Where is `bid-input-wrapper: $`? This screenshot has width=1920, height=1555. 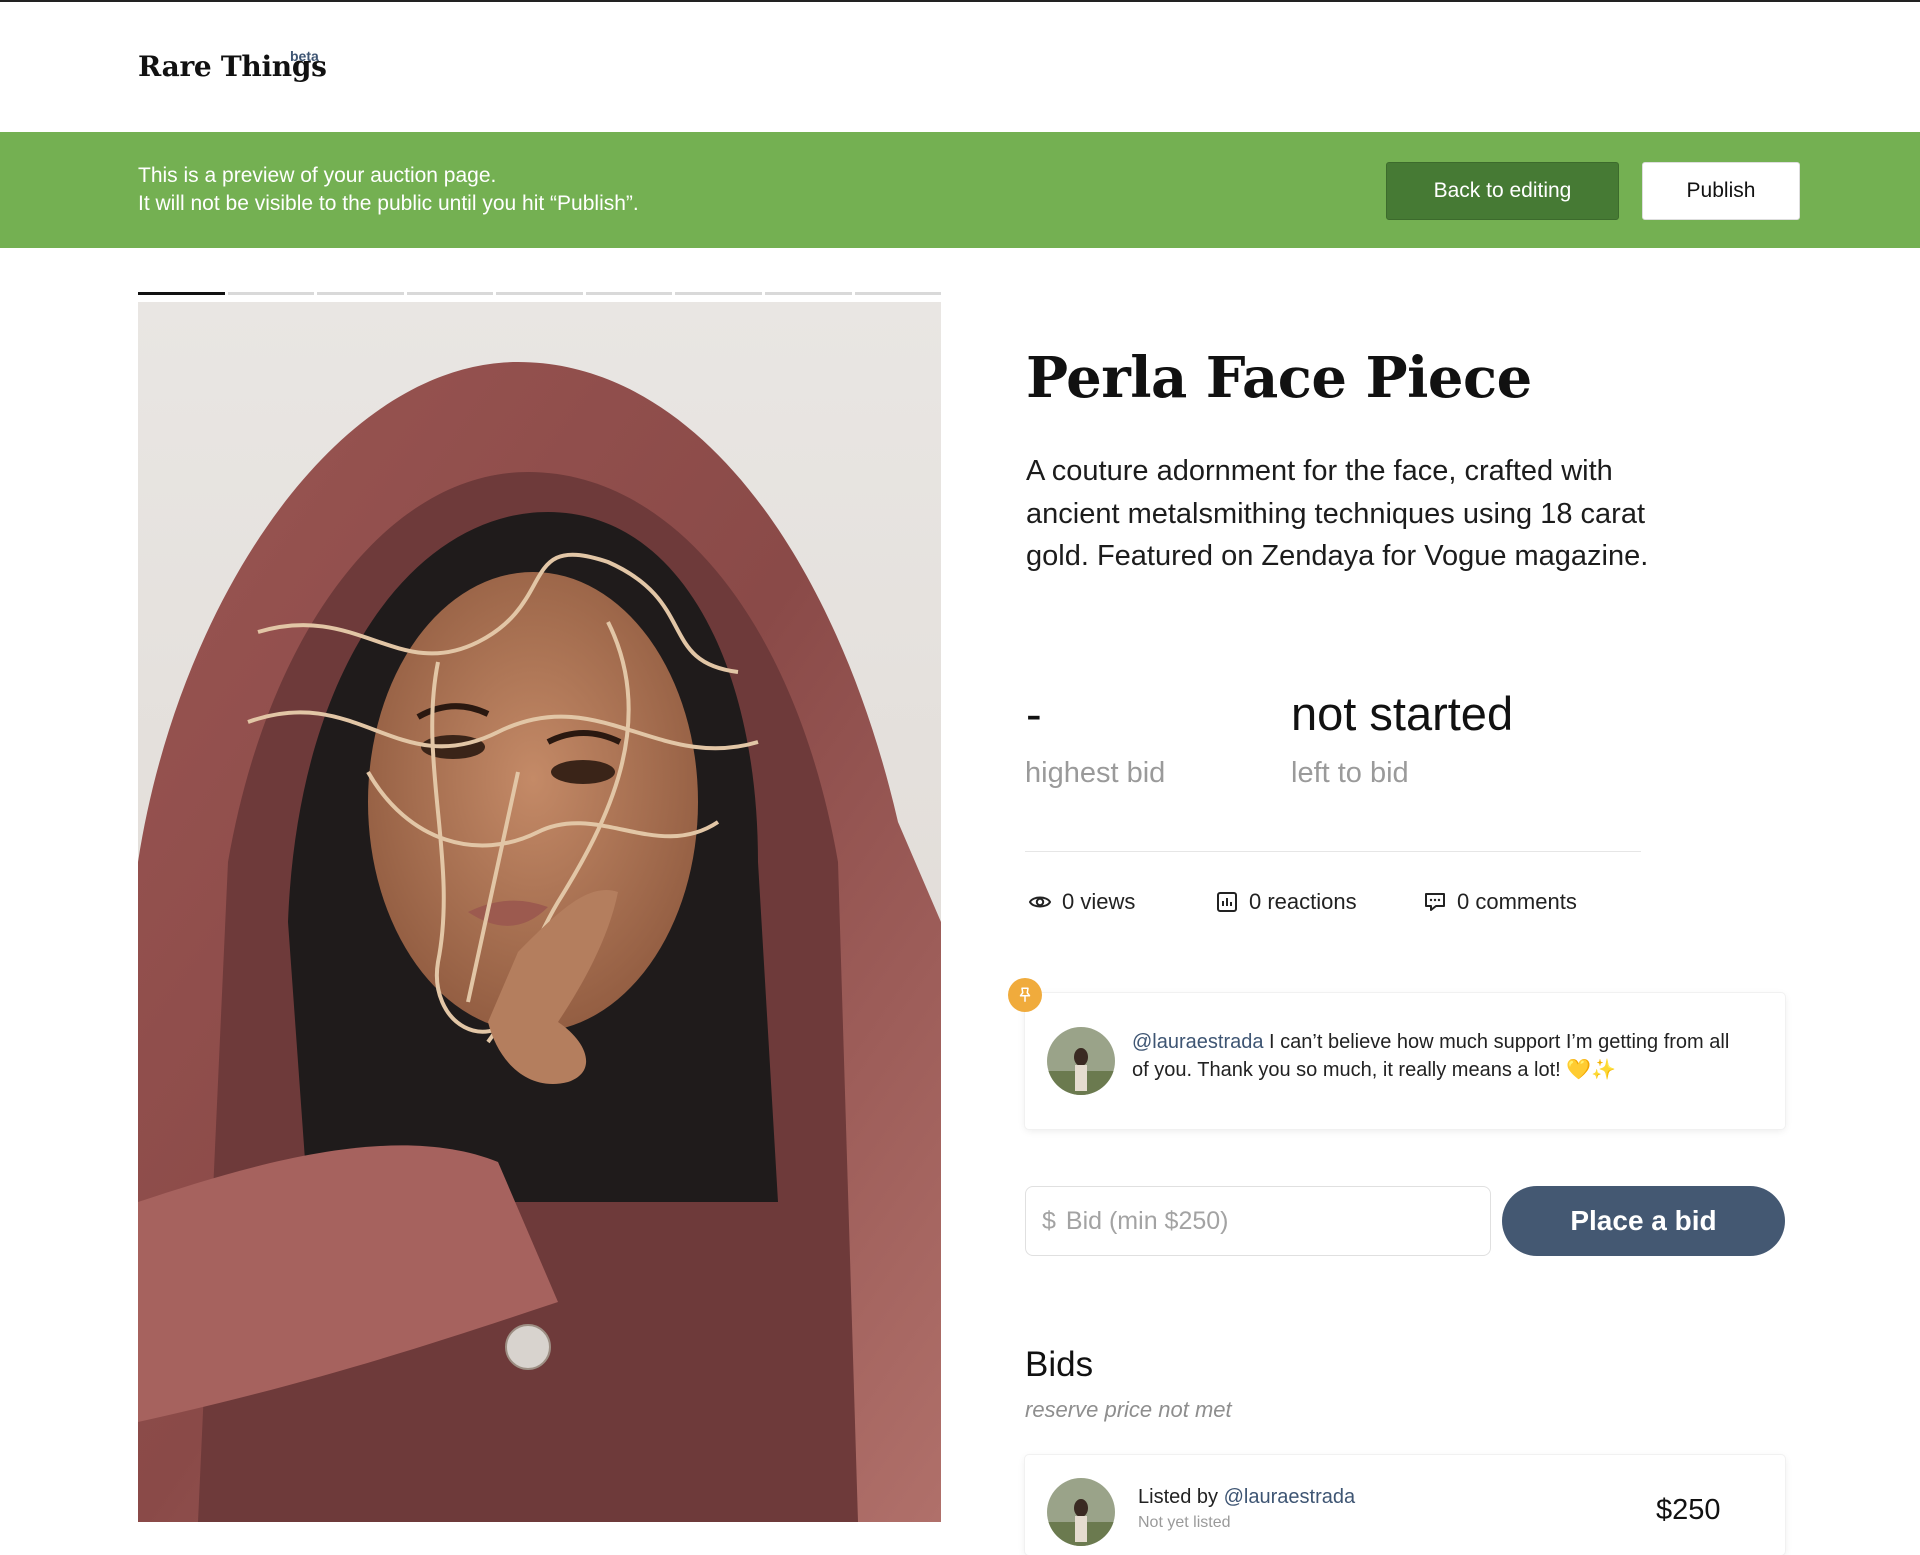
bid-input-wrapper: $ is located at coordinates (1258, 1221).